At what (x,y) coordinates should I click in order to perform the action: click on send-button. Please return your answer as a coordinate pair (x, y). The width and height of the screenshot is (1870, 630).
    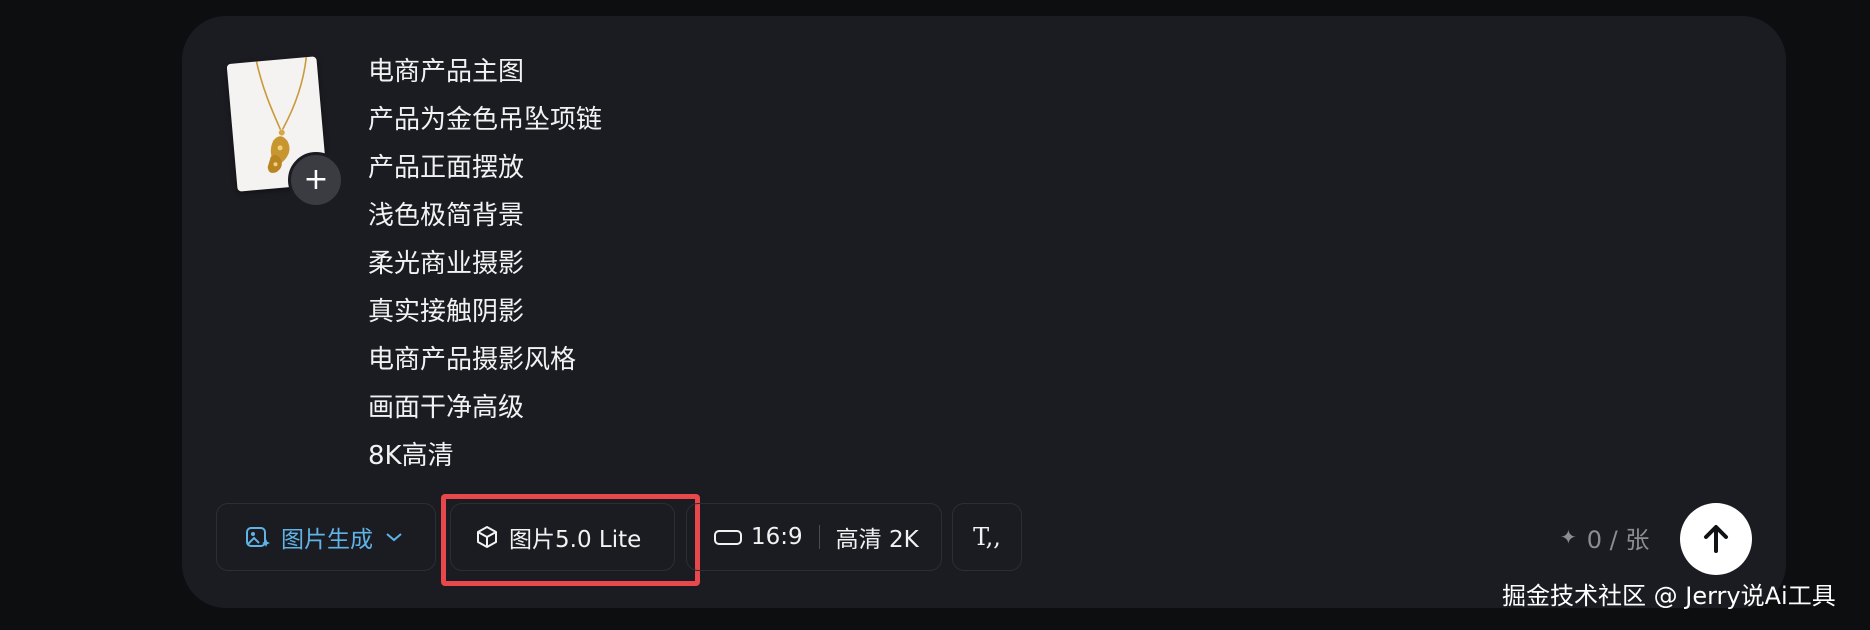
    Looking at the image, I should click on (1716, 539).